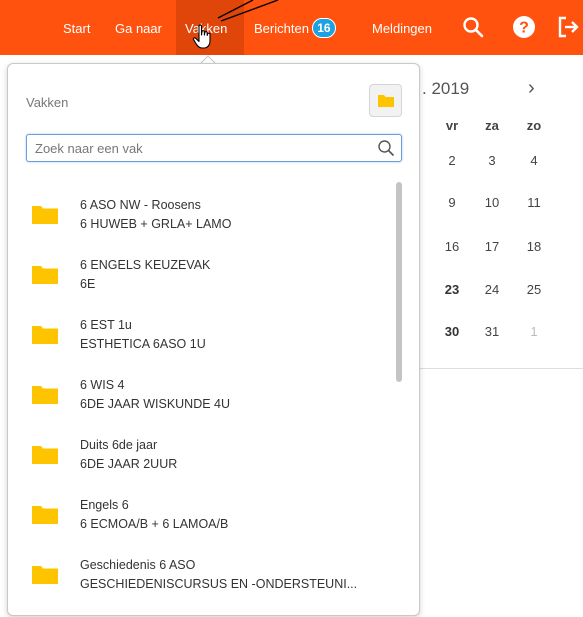 This screenshot has width=583, height=617. Describe the element at coordinates (452, 202) in the screenshot. I see `calendar-day: 9` at that location.